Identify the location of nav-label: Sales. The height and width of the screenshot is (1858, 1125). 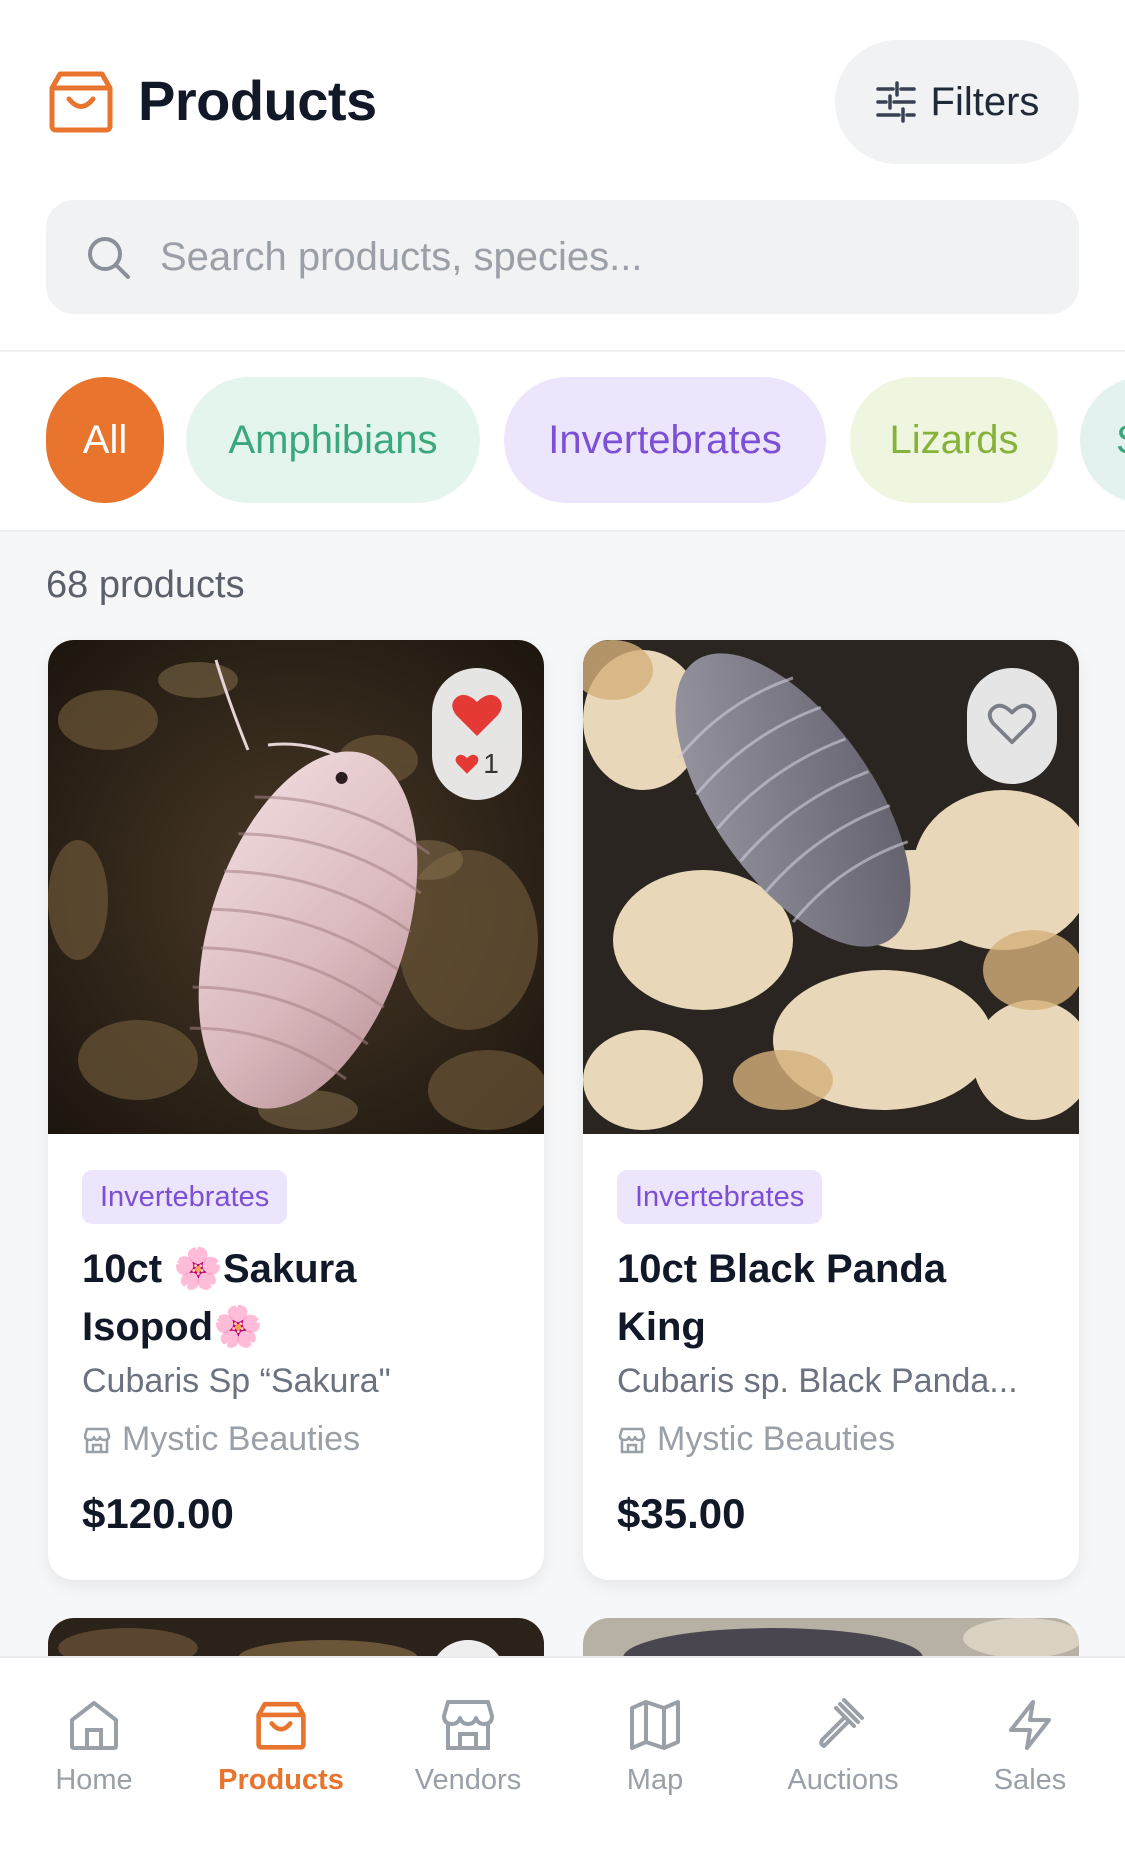
(1030, 1780).